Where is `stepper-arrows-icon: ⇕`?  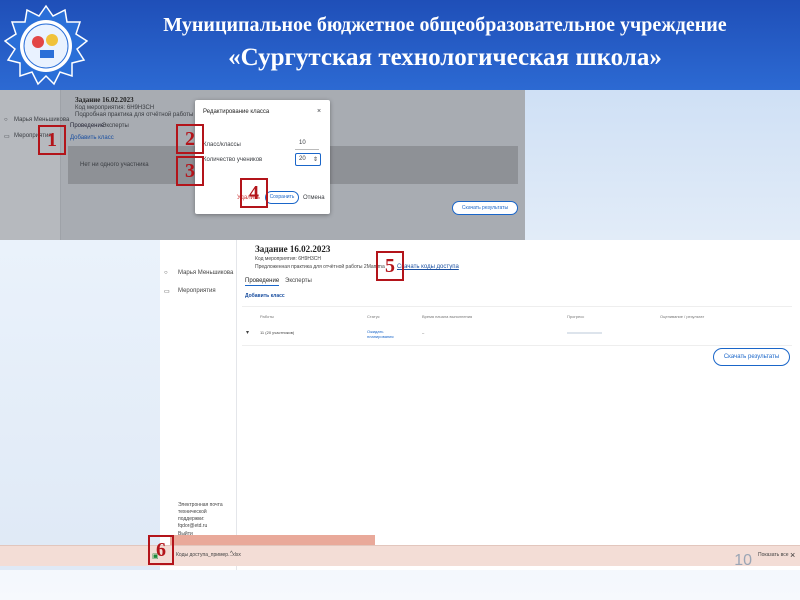 stepper-arrows-icon: ⇕ is located at coordinates (316, 160).